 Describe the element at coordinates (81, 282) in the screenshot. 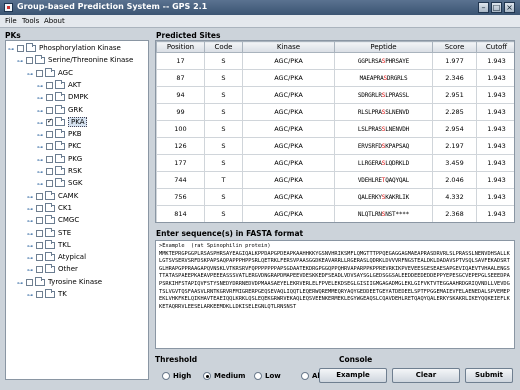

I see `tree-item: ⊶ Tyrosine Kinase` at that location.